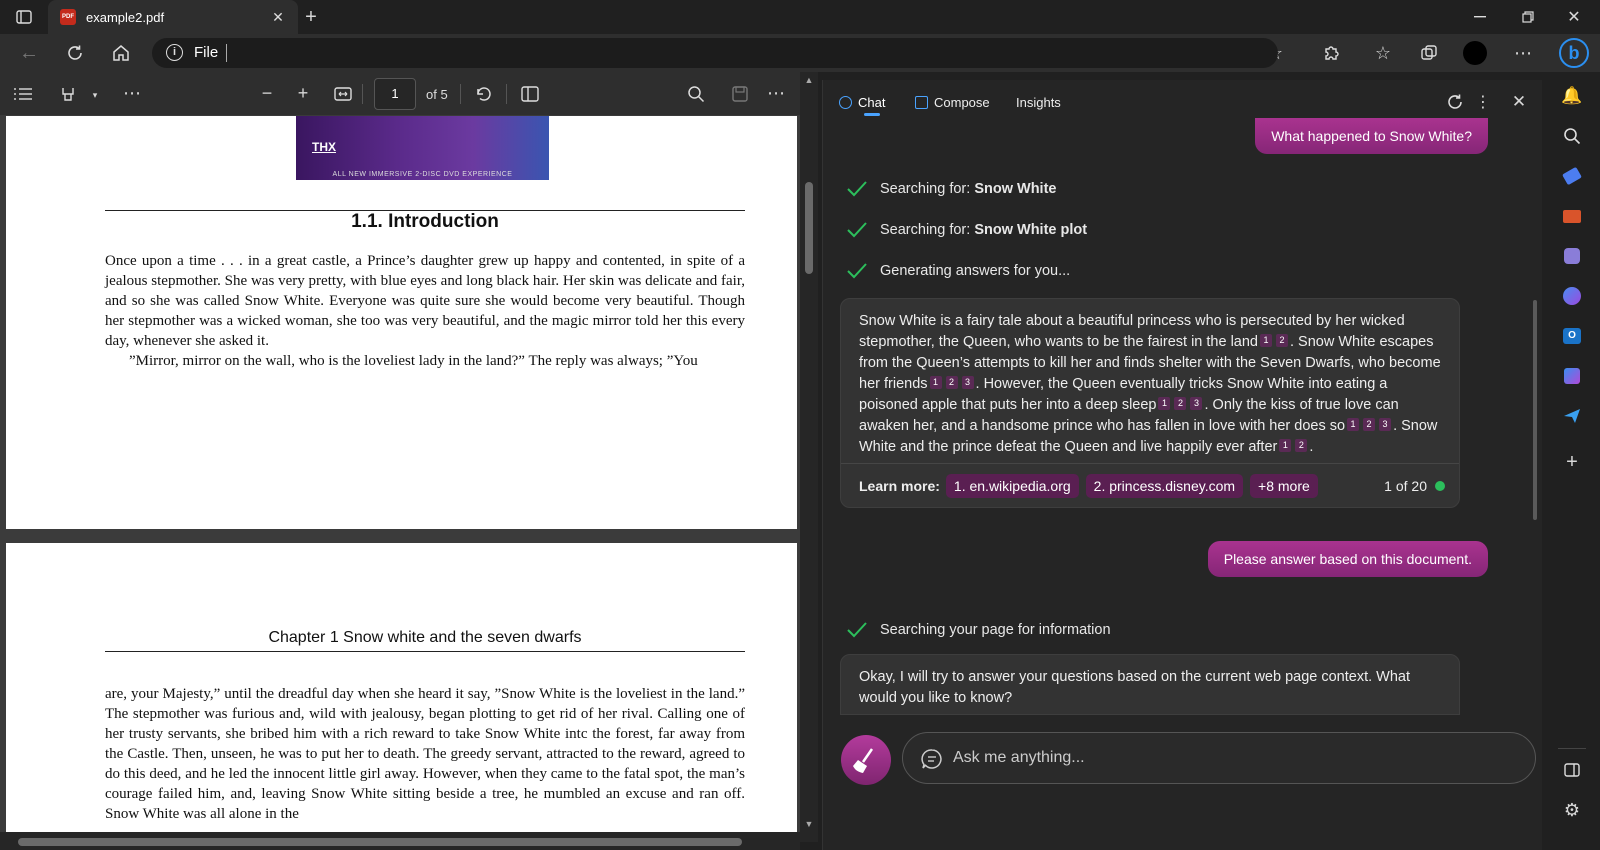 This screenshot has width=1600, height=850. Describe the element at coordinates (1429, 53) in the screenshot. I see `collections-icon` at that location.